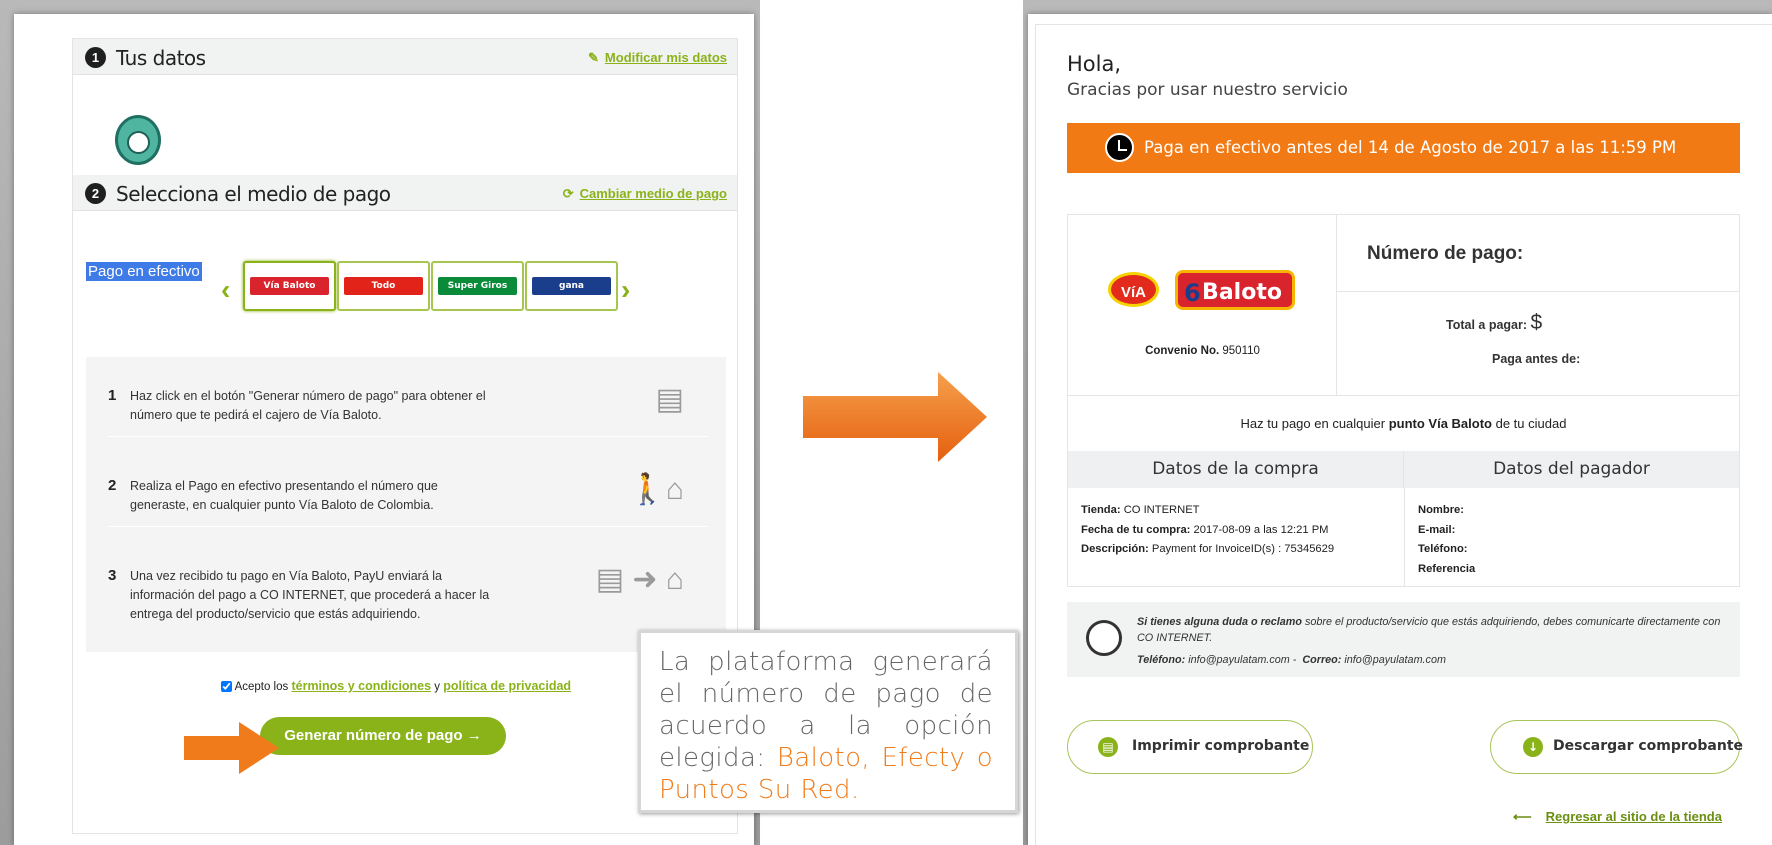 The width and height of the screenshot is (1772, 845). Describe the element at coordinates (1140, 510) in the screenshot. I see `purchase-row: Tienda: CO INTERNET` at that location.